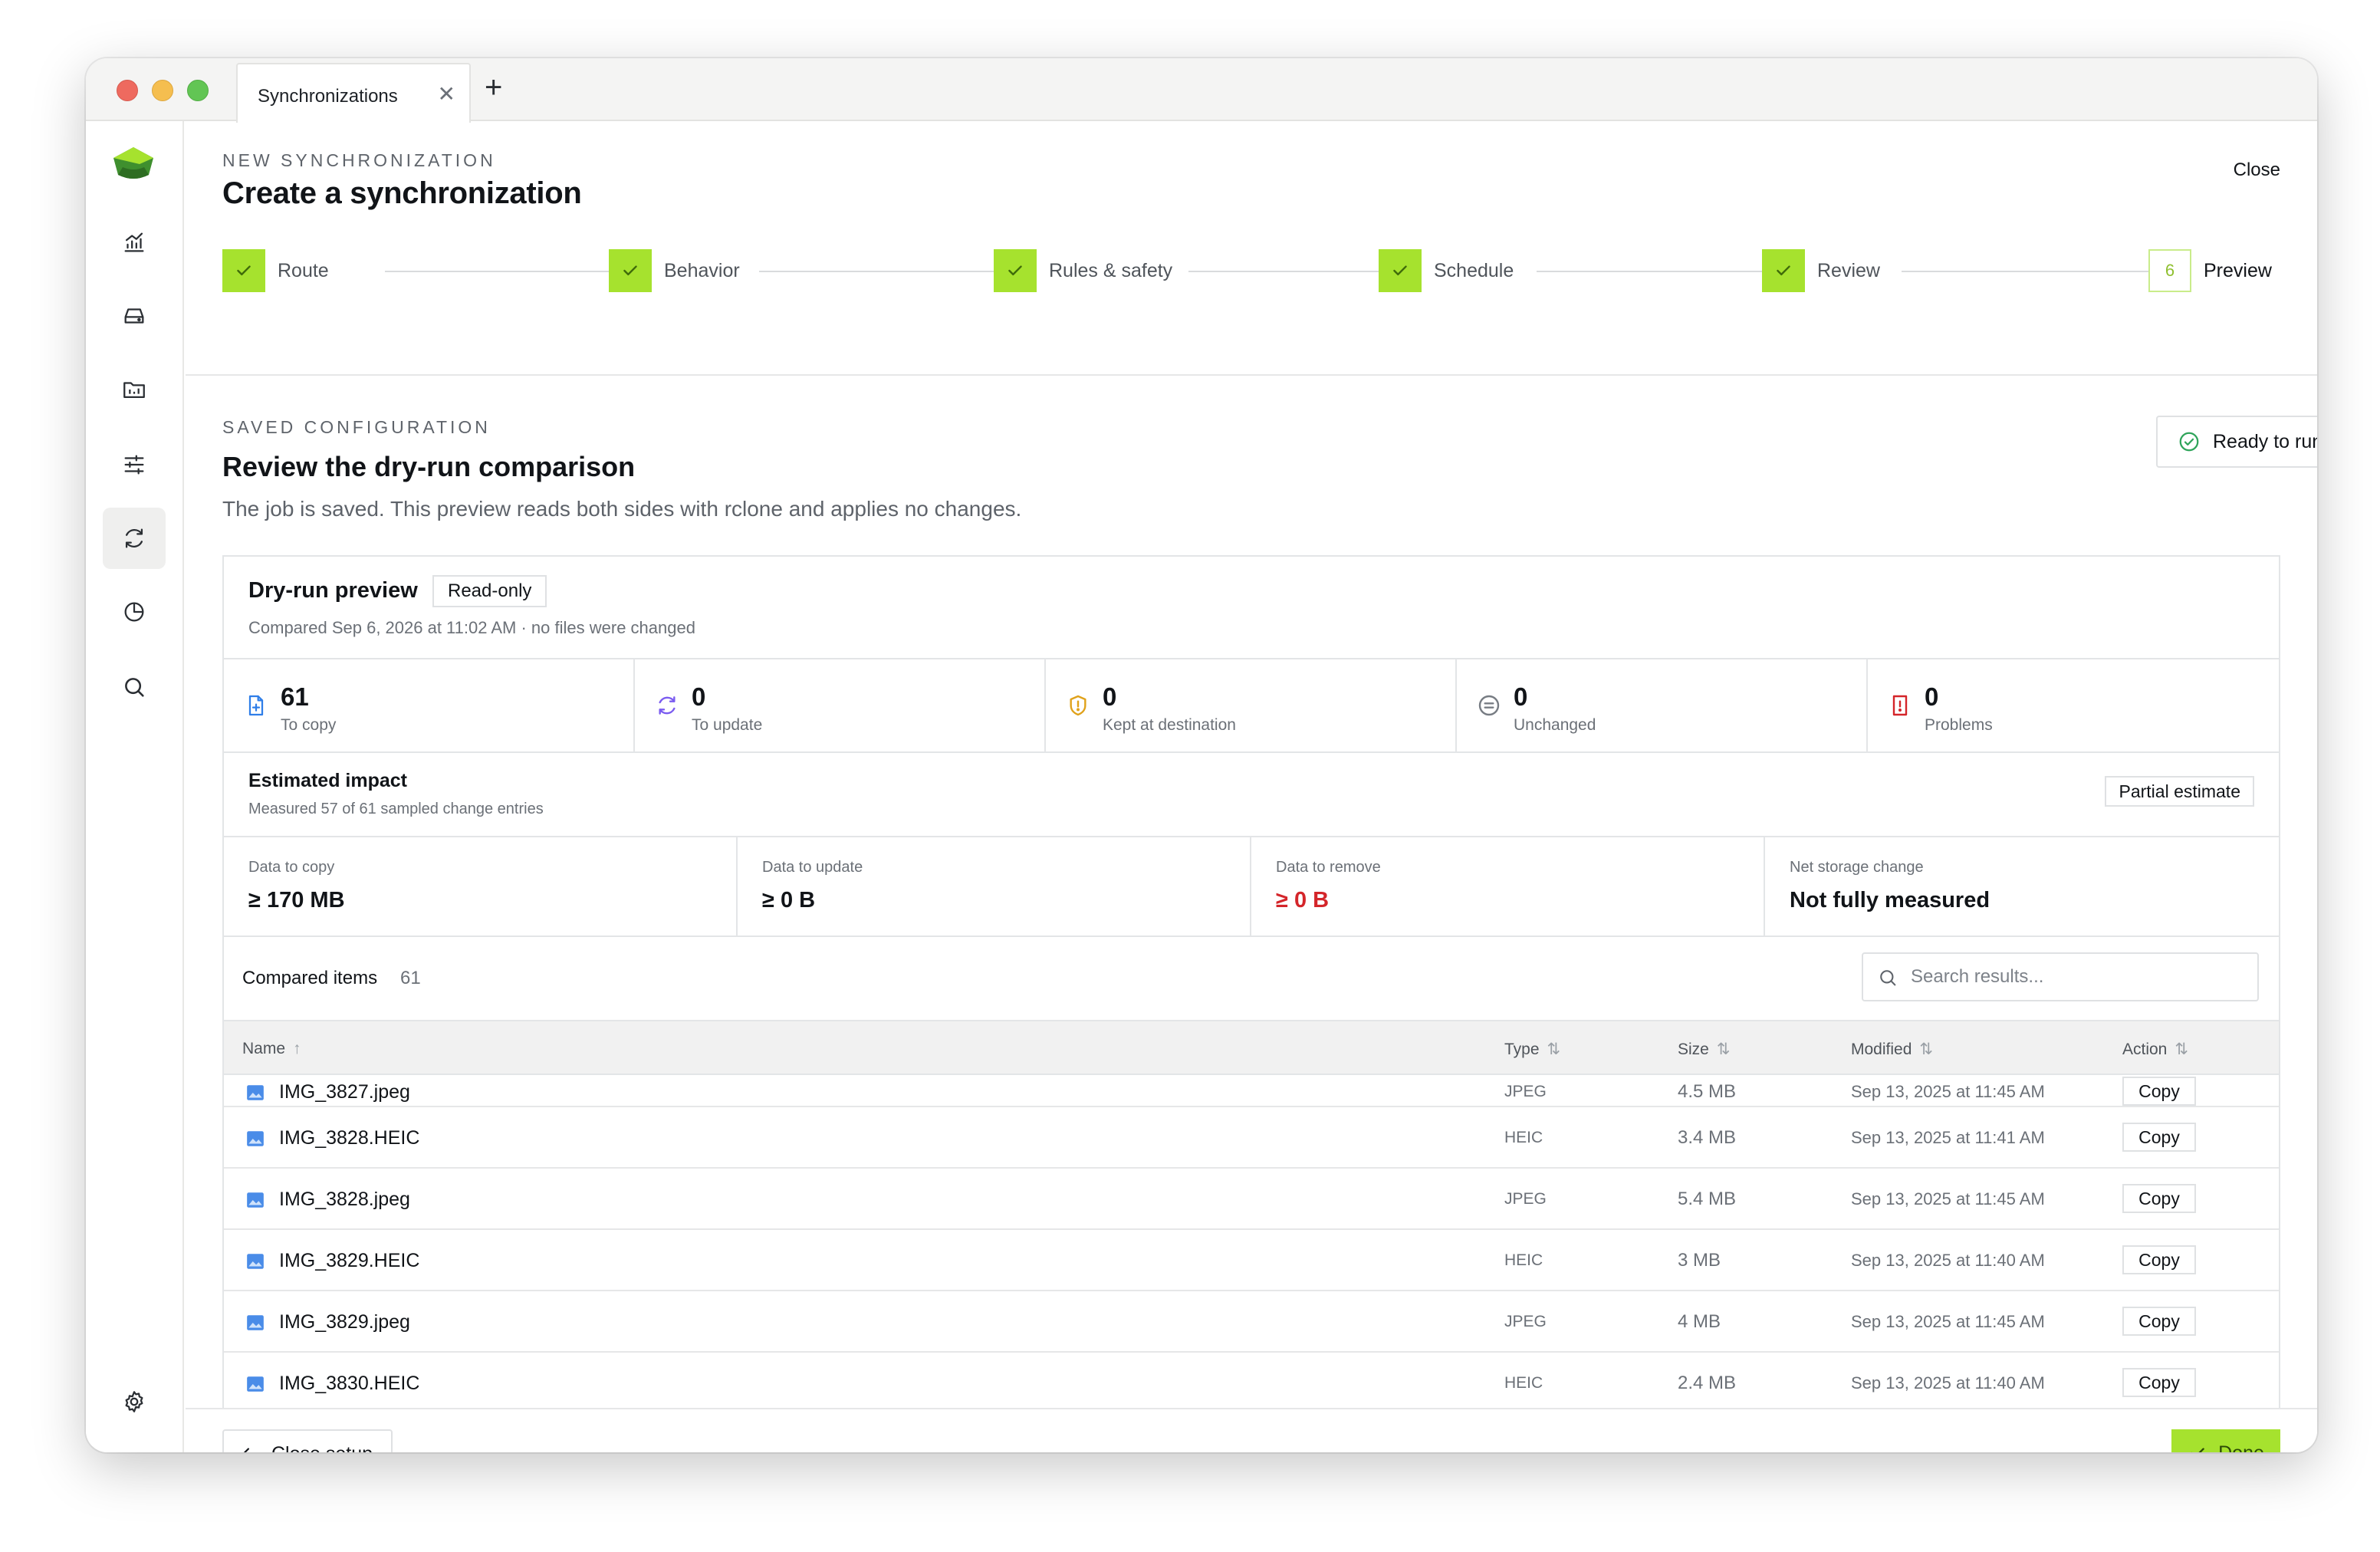 Image resolution: width=2380 pixels, height=1552 pixels. Describe the element at coordinates (133, 163) in the screenshot. I see `app-logo` at that location.